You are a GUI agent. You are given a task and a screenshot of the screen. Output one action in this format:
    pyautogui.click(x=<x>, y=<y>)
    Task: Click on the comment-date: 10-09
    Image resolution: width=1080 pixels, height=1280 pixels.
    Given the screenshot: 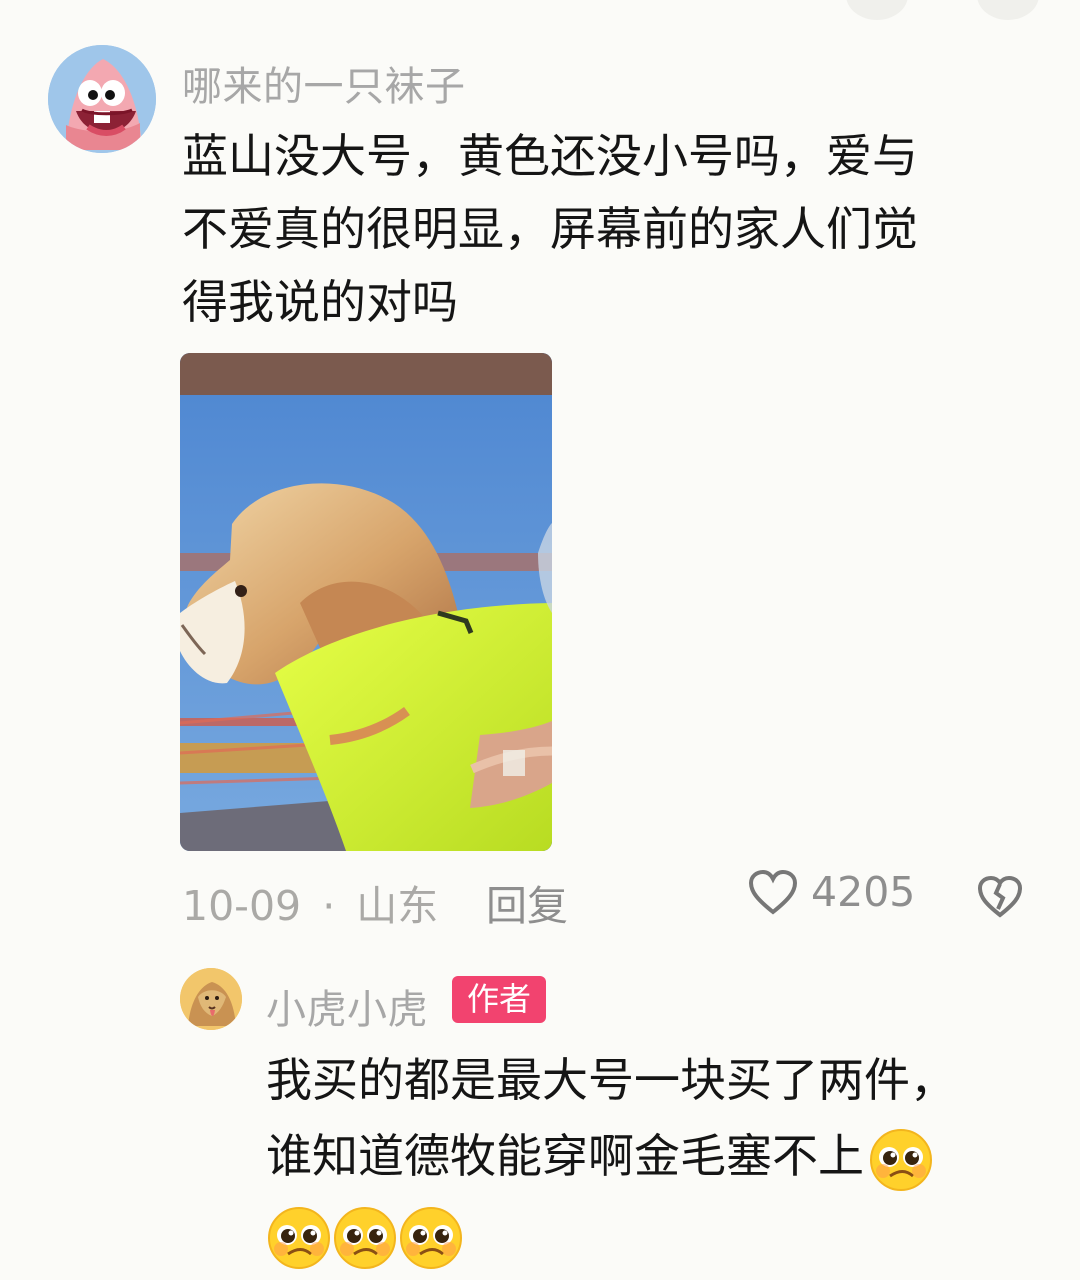 What is the action you would take?
    pyautogui.click(x=242, y=906)
    